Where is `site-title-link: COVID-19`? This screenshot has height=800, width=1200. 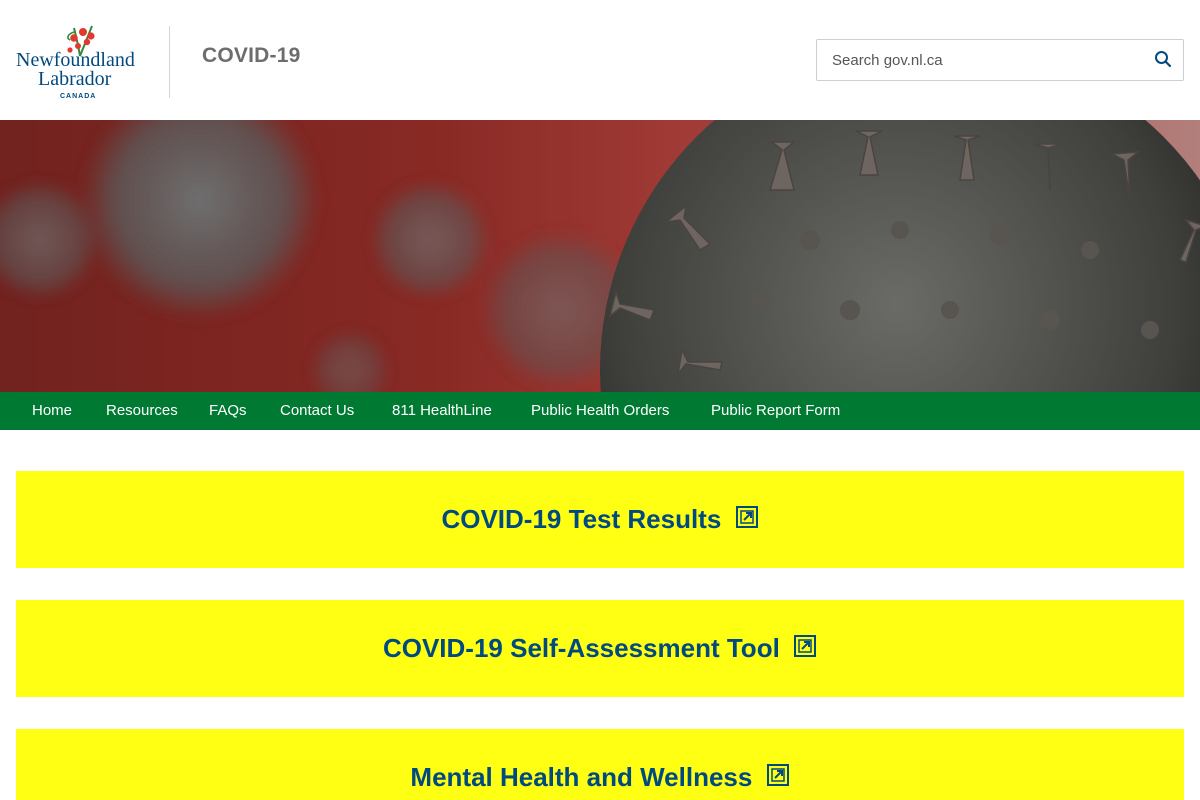
site-title-link: COVID-19 is located at coordinates (251, 56).